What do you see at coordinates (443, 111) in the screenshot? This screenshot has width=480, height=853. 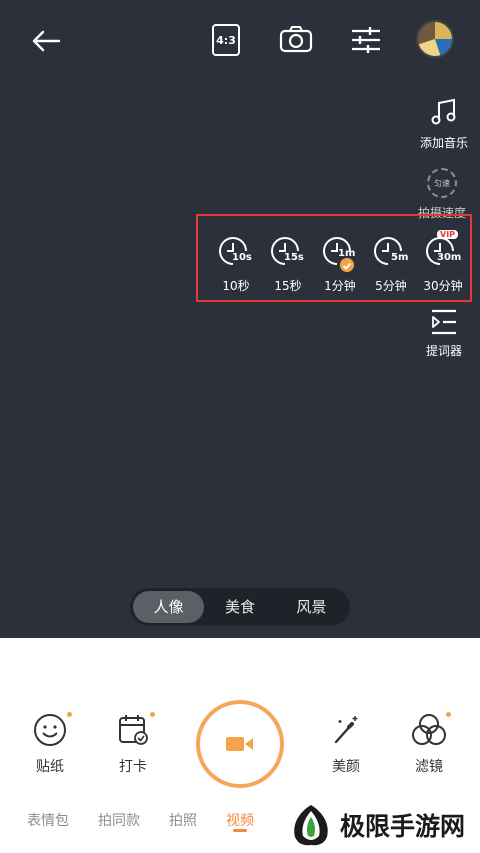 I see `music-note-icon` at bounding box center [443, 111].